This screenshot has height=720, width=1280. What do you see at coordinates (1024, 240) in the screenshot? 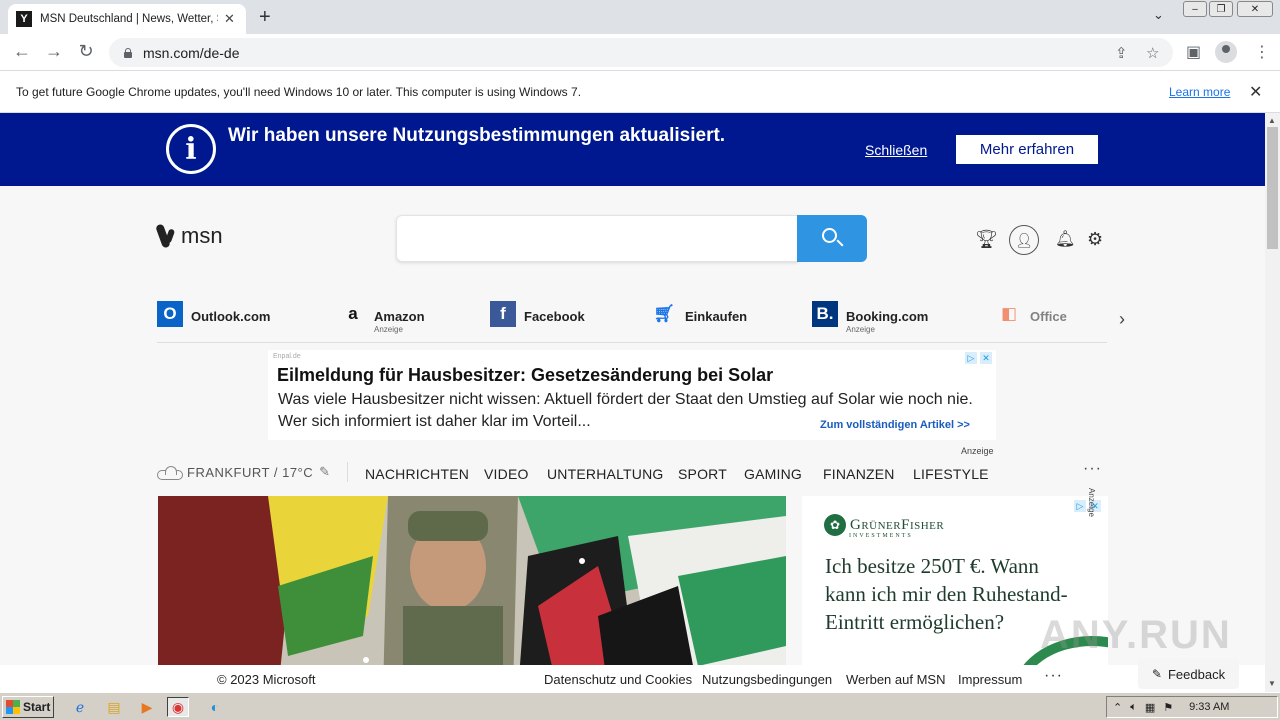
I see `sign-in-avatar-icon: 👤︎` at bounding box center [1024, 240].